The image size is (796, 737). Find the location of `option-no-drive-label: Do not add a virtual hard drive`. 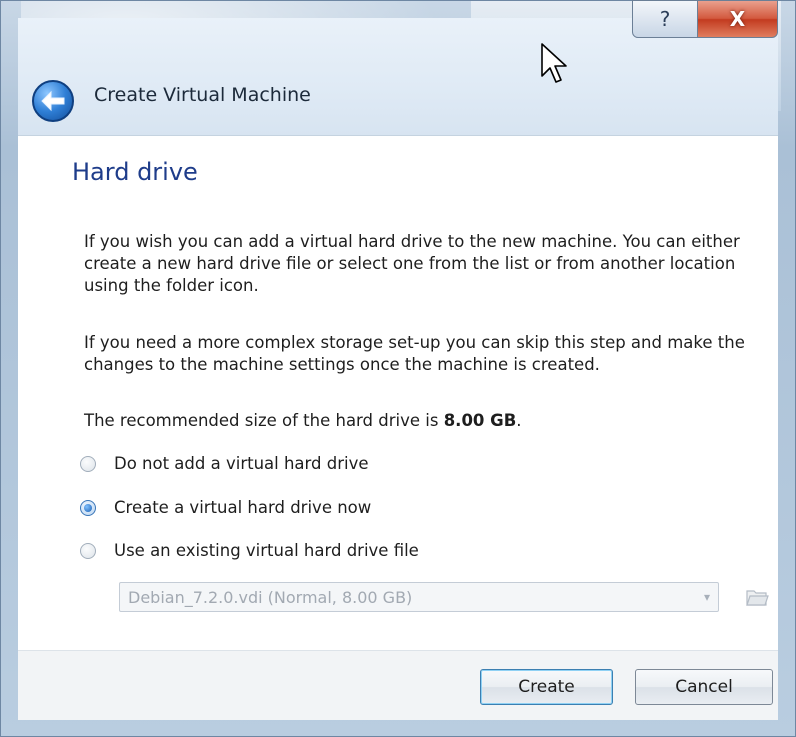

option-no-drive-label: Do not add a virtual hard drive is located at coordinates (241, 463).